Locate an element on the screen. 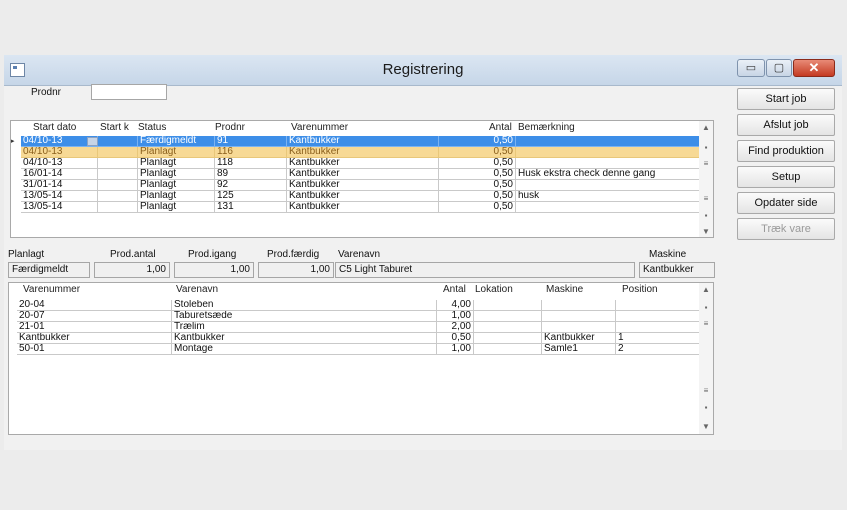 This screenshot has width=847, height=510. table-cell: 50-01 is located at coordinates (94, 349).